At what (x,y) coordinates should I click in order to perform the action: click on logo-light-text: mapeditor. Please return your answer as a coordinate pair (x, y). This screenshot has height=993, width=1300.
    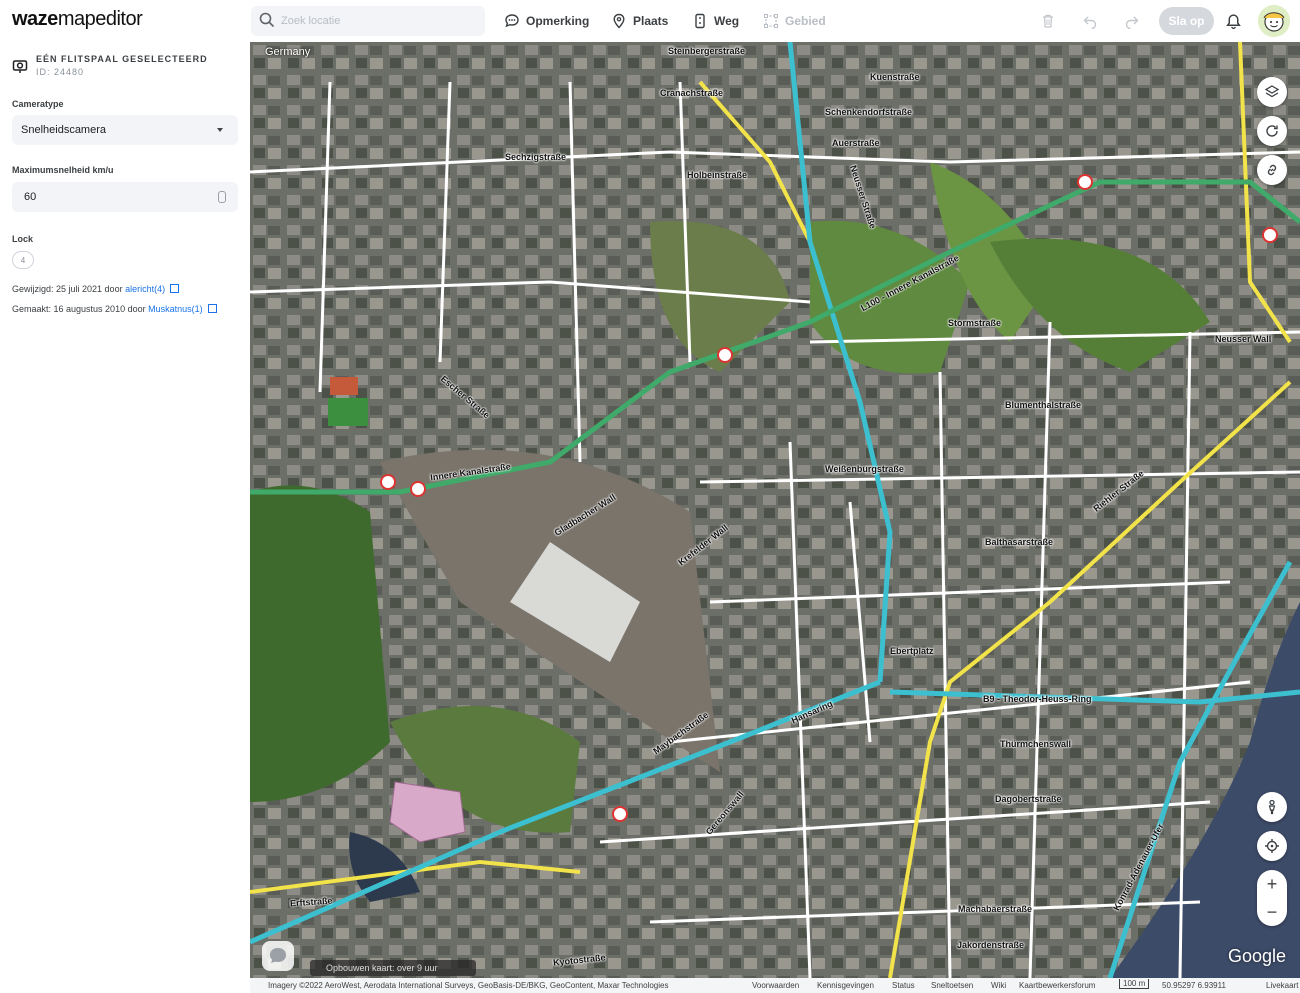
    Looking at the image, I should click on (100, 19).